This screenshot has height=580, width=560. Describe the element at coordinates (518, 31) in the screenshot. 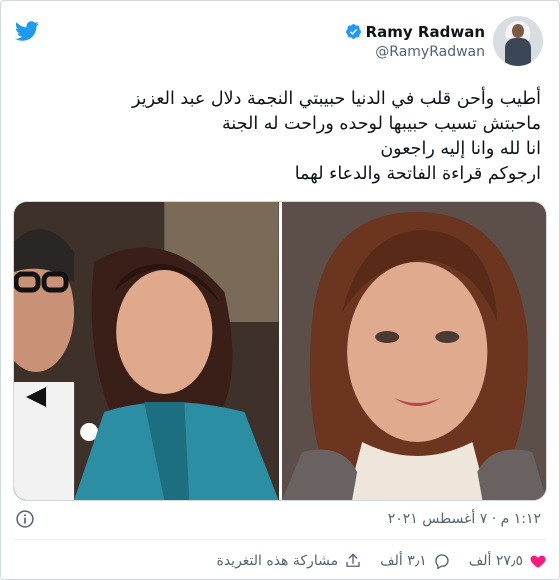

I see `avatar-head` at that location.